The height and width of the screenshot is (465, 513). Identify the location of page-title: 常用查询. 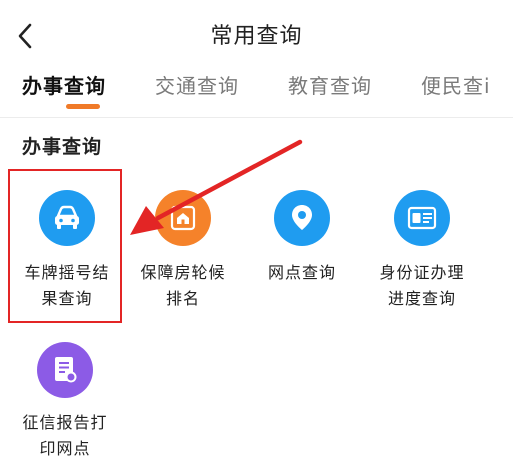
(256, 36).